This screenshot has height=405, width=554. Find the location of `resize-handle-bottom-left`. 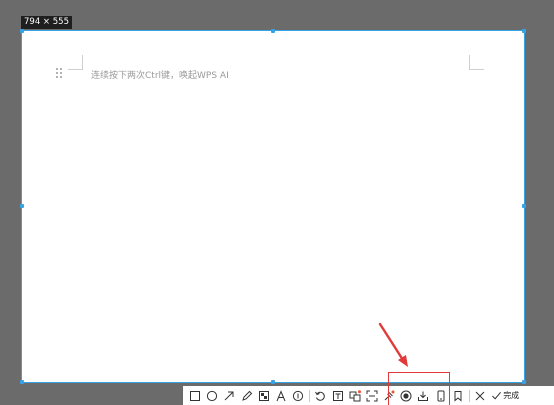

resize-handle-bottom-left is located at coordinates (22, 382).